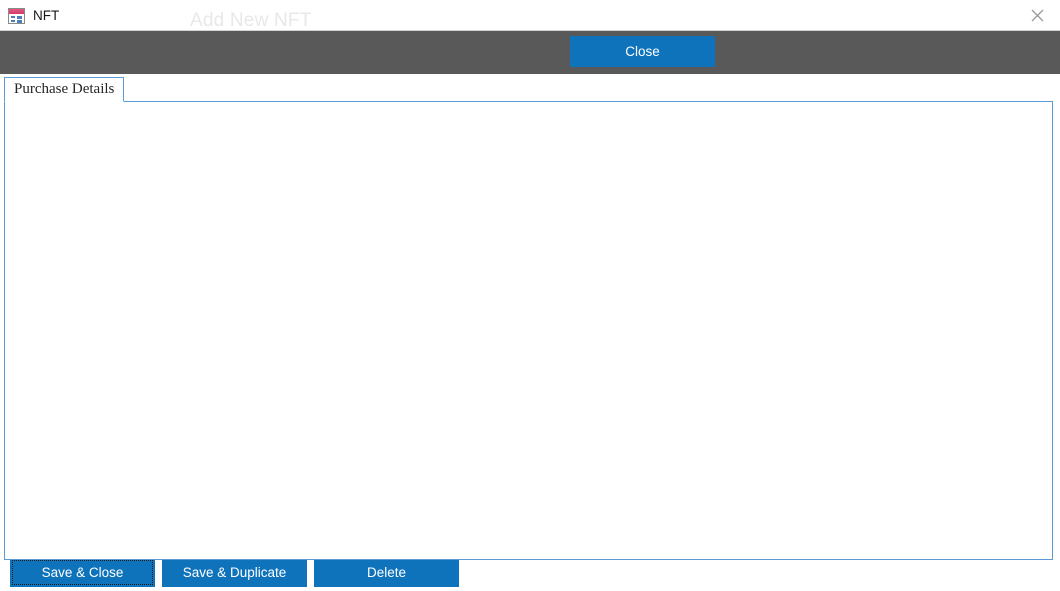 This screenshot has height=591, width=1060. I want to click on close-form-button: Close, so click(642, 51).